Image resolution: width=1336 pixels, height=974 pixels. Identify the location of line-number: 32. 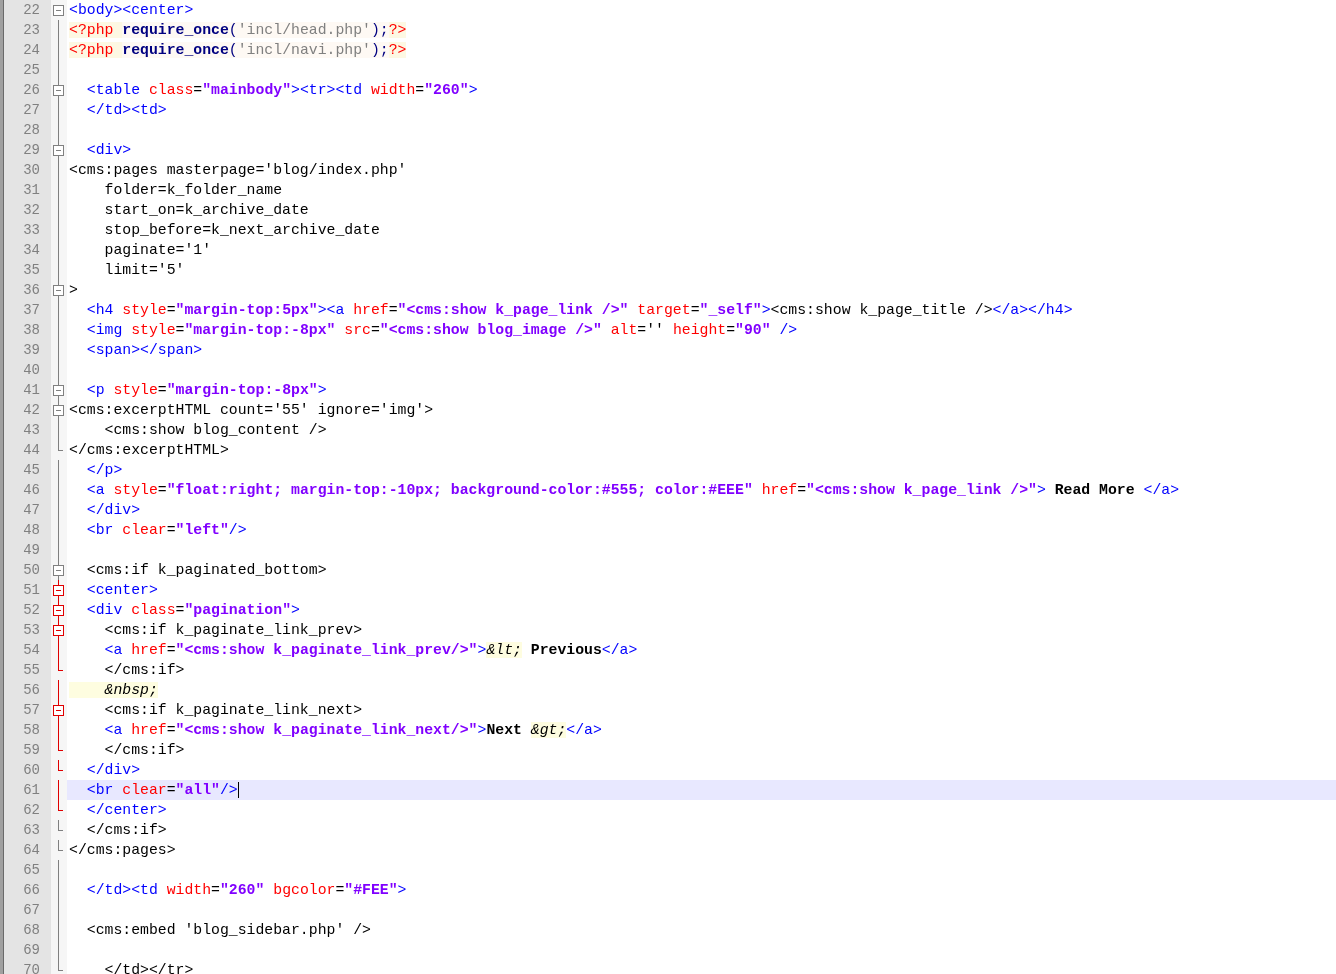
(27, 210).